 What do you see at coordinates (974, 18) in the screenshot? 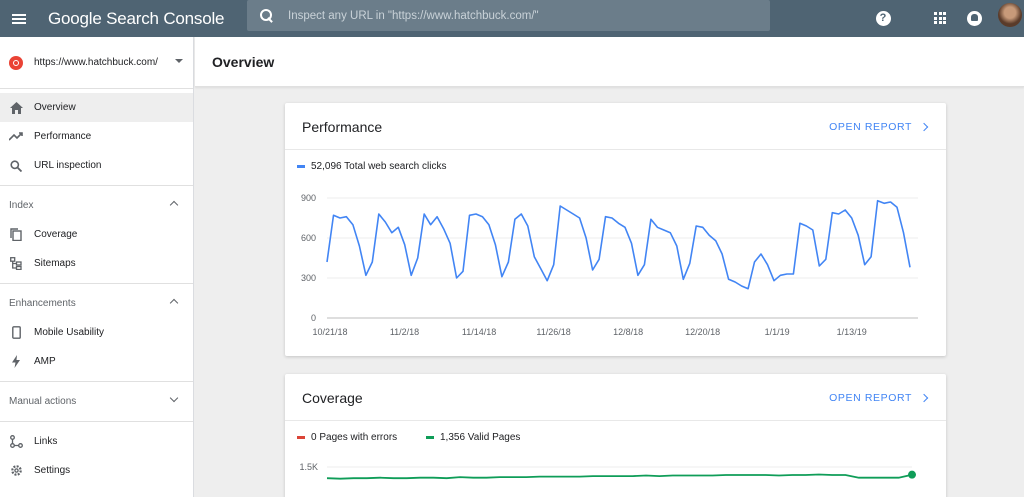
I see `notifications-icon` at bounding box center [974, 18].